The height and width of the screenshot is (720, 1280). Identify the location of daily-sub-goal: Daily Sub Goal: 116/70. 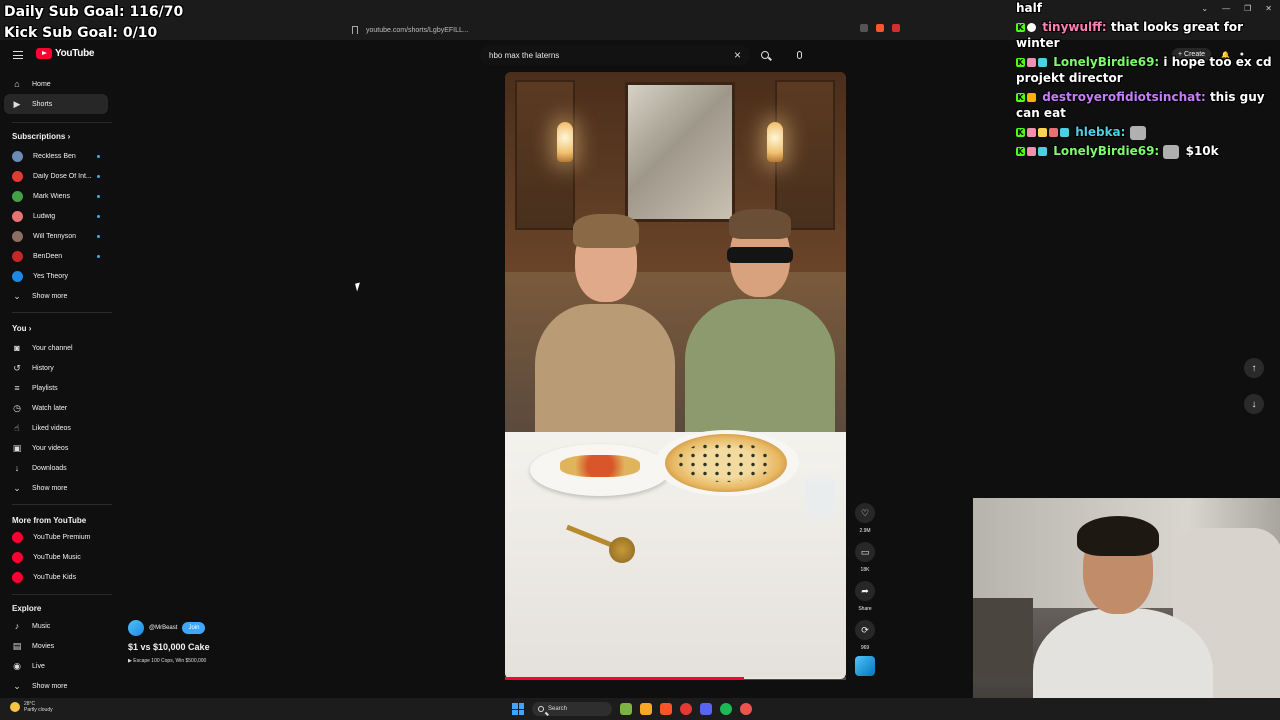
(94, 12).